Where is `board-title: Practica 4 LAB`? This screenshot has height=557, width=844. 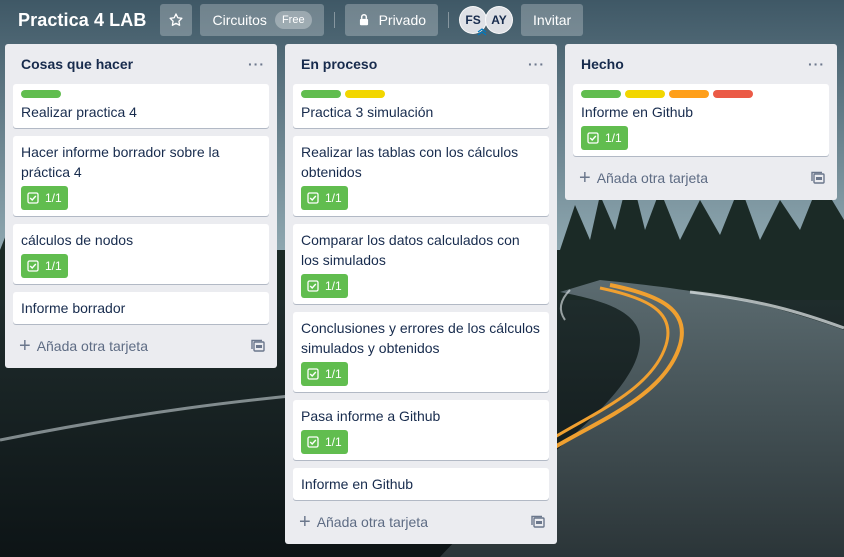
board-title: Practica 4 LAB is located at coordinates (80, 20).